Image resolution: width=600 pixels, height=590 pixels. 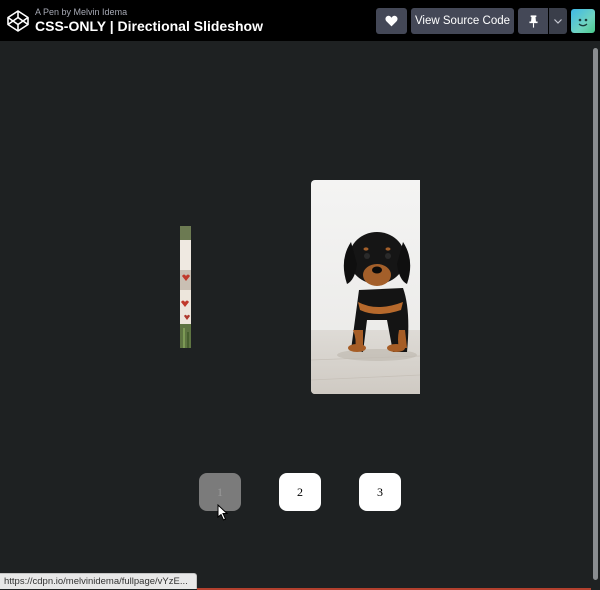 I want to click on user-avatar, so click(x=583, y=21).